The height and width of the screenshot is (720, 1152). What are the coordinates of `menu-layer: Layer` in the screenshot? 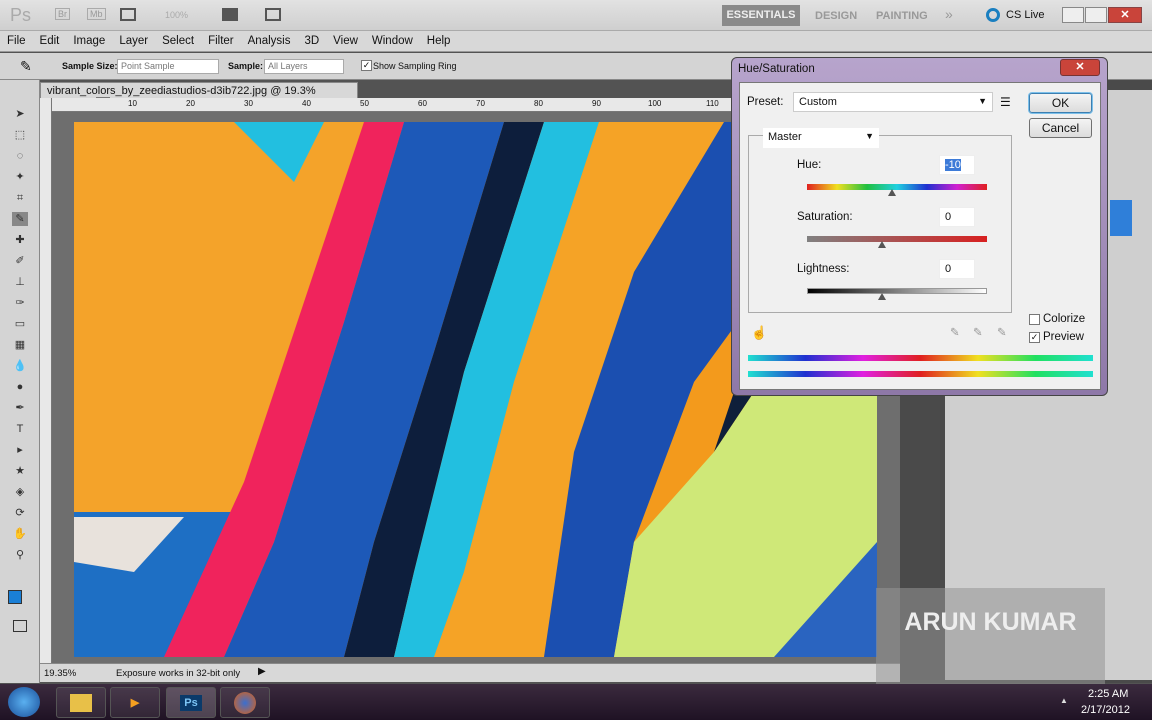 It's located at (133, 41).